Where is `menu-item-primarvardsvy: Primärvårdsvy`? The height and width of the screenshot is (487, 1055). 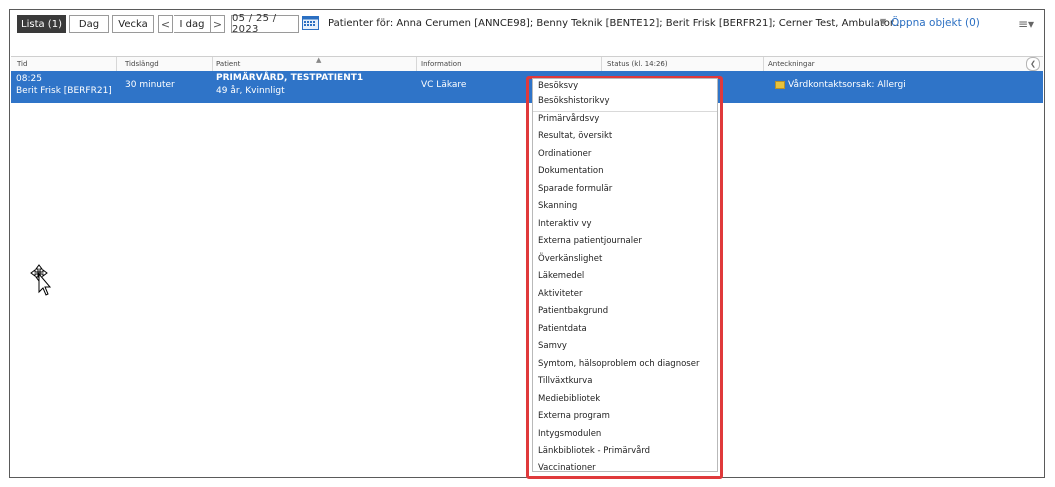 menu-item-primarvardsvy: Primärvårdsvy is located at coordinates (568, 119).